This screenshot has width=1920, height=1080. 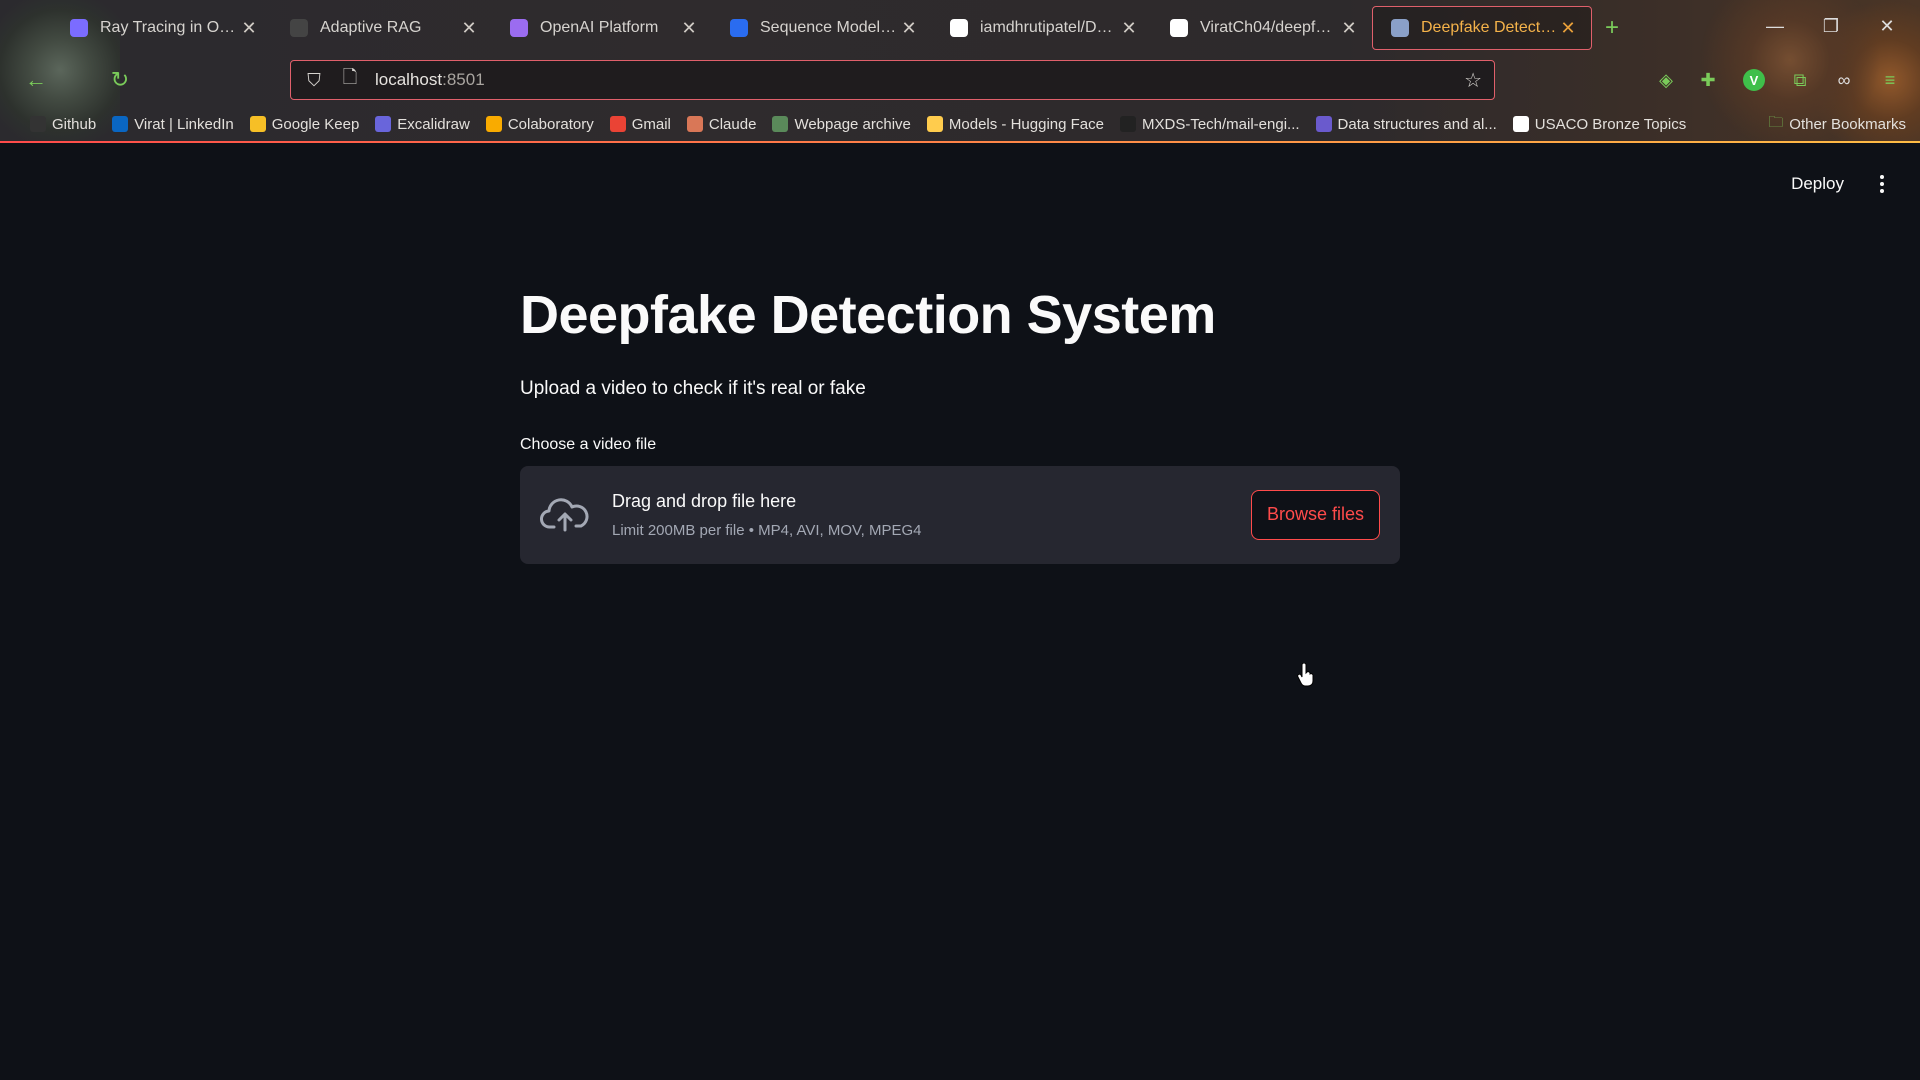 I want to click on puzzle-icon: ⧉, so click(x=1800, y=80).